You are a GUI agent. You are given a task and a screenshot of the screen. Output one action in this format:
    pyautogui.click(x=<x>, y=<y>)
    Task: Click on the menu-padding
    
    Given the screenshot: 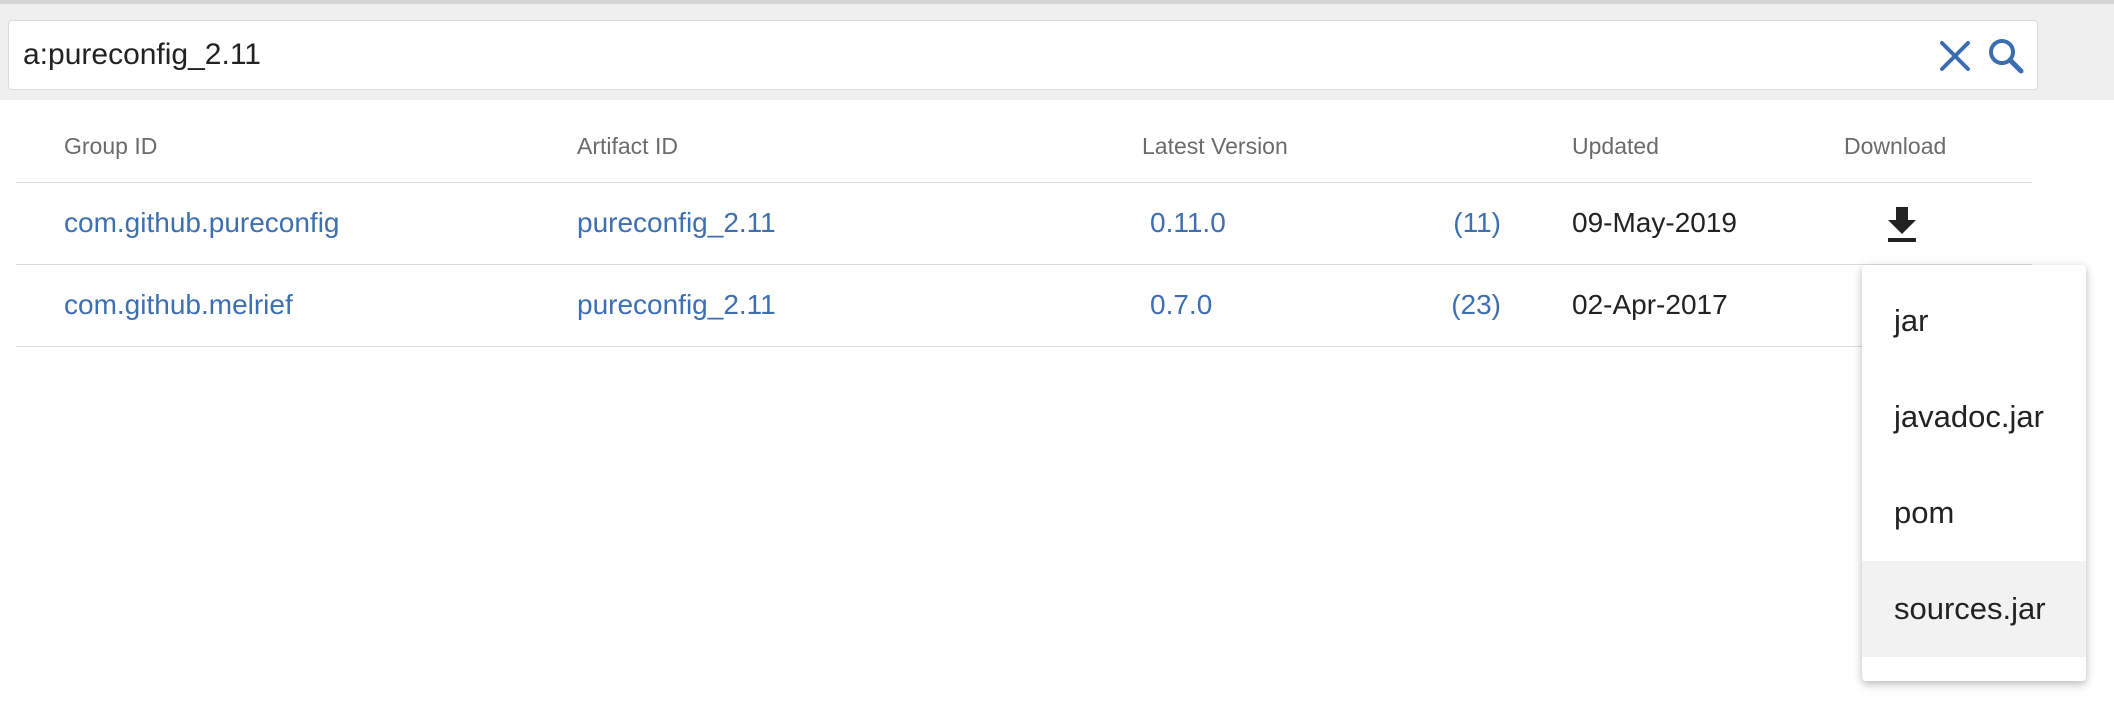 What is the action you would take?
    pyautogui.click(x=1974, y=269)
    